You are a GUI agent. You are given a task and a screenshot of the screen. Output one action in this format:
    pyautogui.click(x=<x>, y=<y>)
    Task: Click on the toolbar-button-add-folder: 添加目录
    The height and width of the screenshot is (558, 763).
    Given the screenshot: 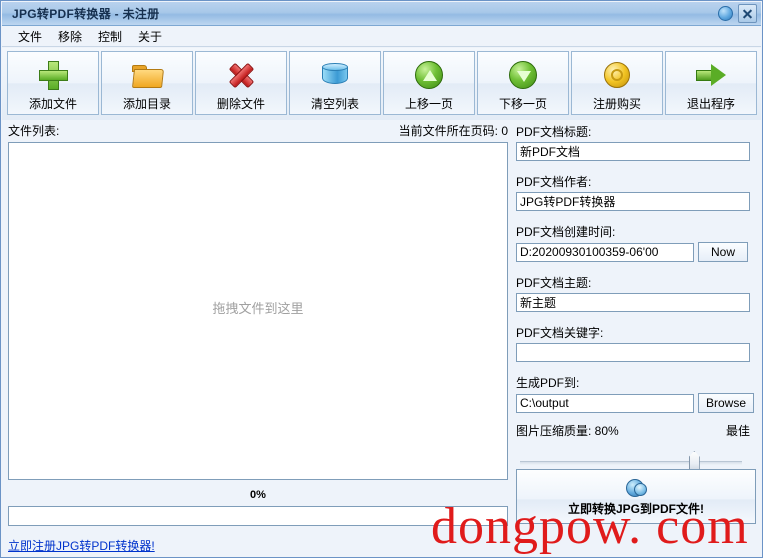 What is the action you would take?
    pyautogui.click(x=147, y=83)
    